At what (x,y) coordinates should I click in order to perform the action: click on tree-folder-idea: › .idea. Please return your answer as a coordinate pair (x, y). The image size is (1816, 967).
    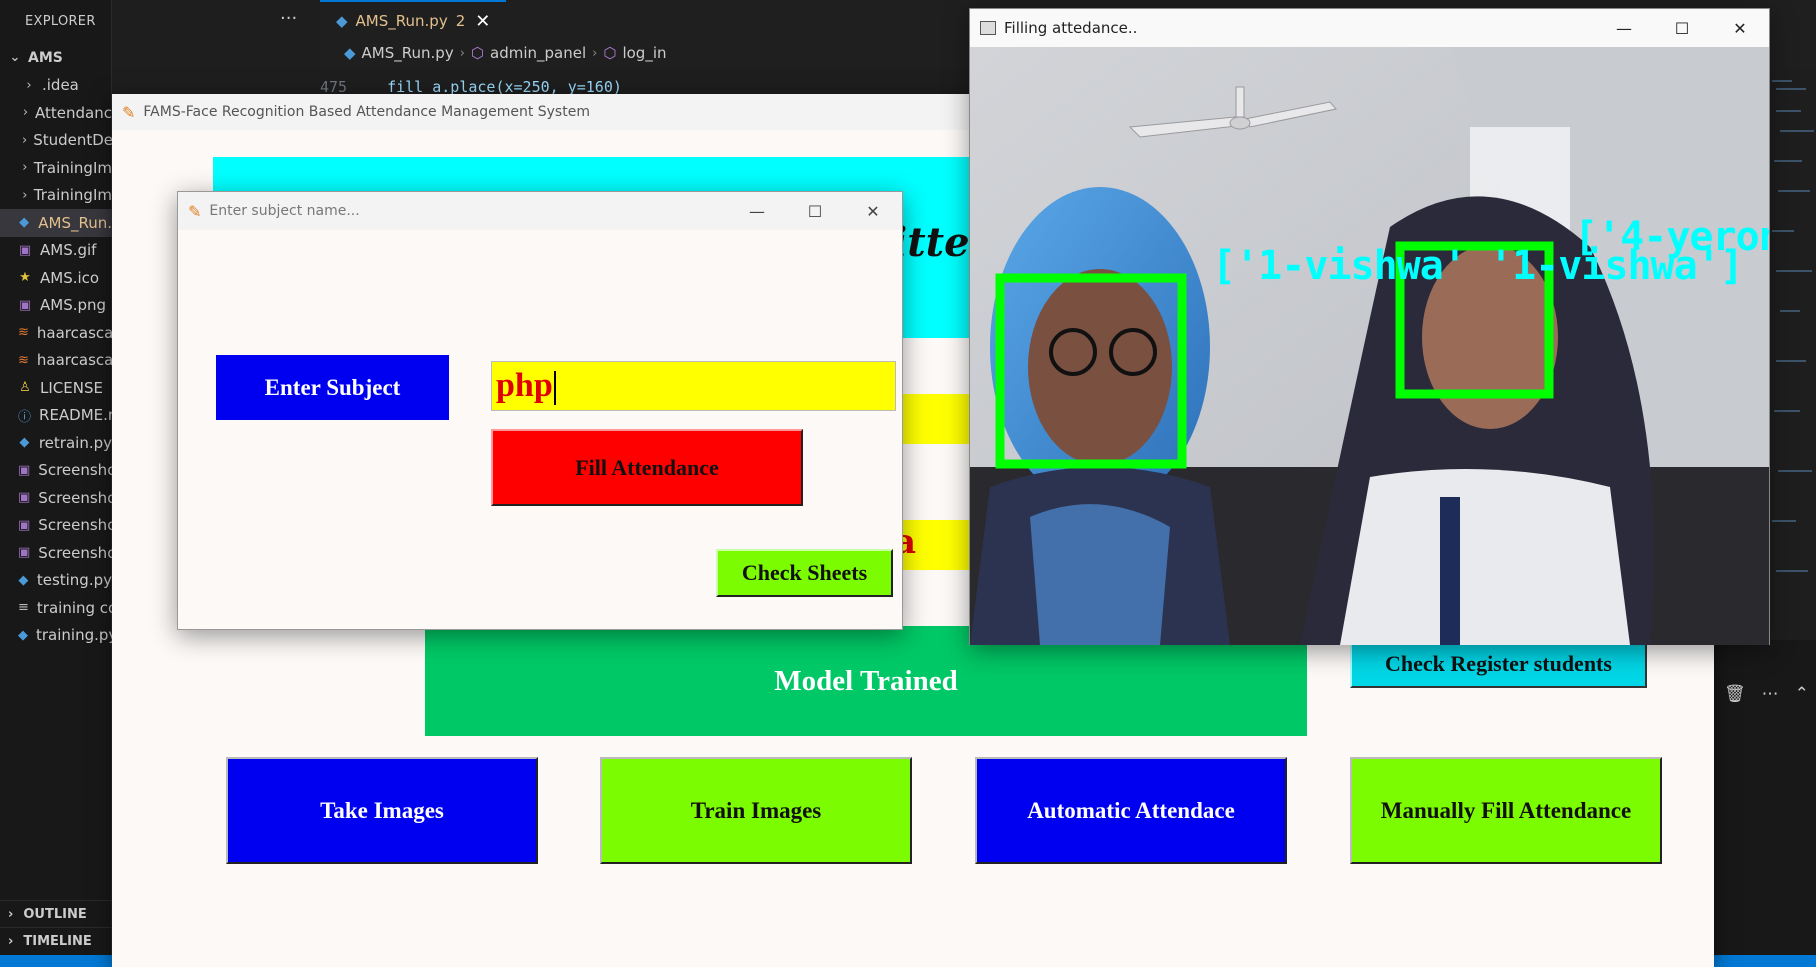
    Looking at the image, I should click on (56, 86).